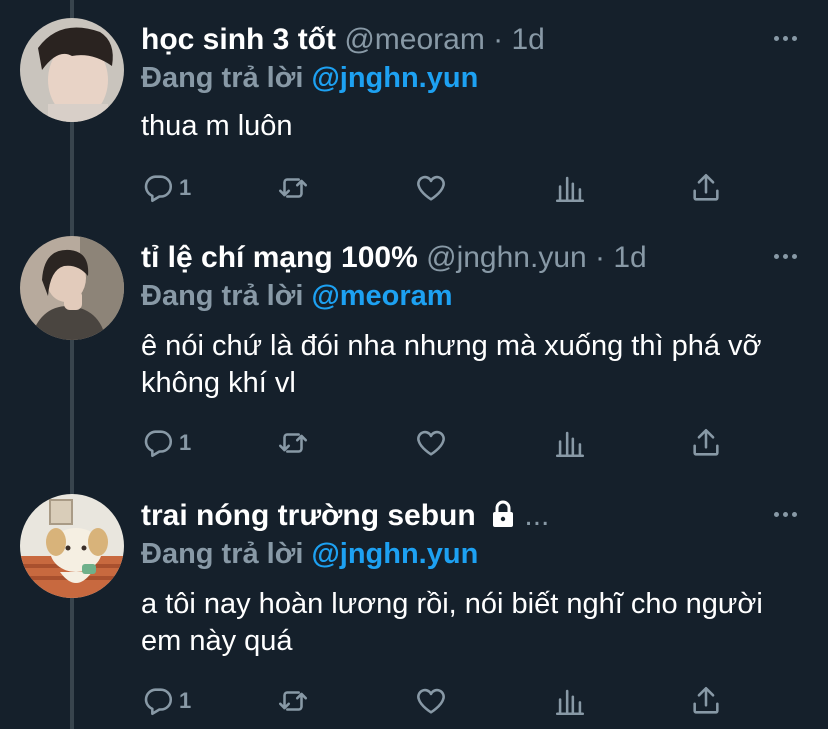  I want to click on replying-to-mention: @meoram, so click(381, 296).